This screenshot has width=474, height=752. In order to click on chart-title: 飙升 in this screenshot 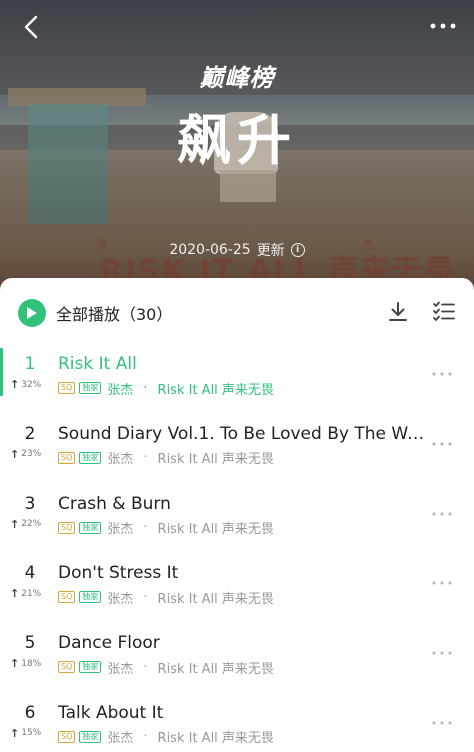, I will do `click(237, 140)`.